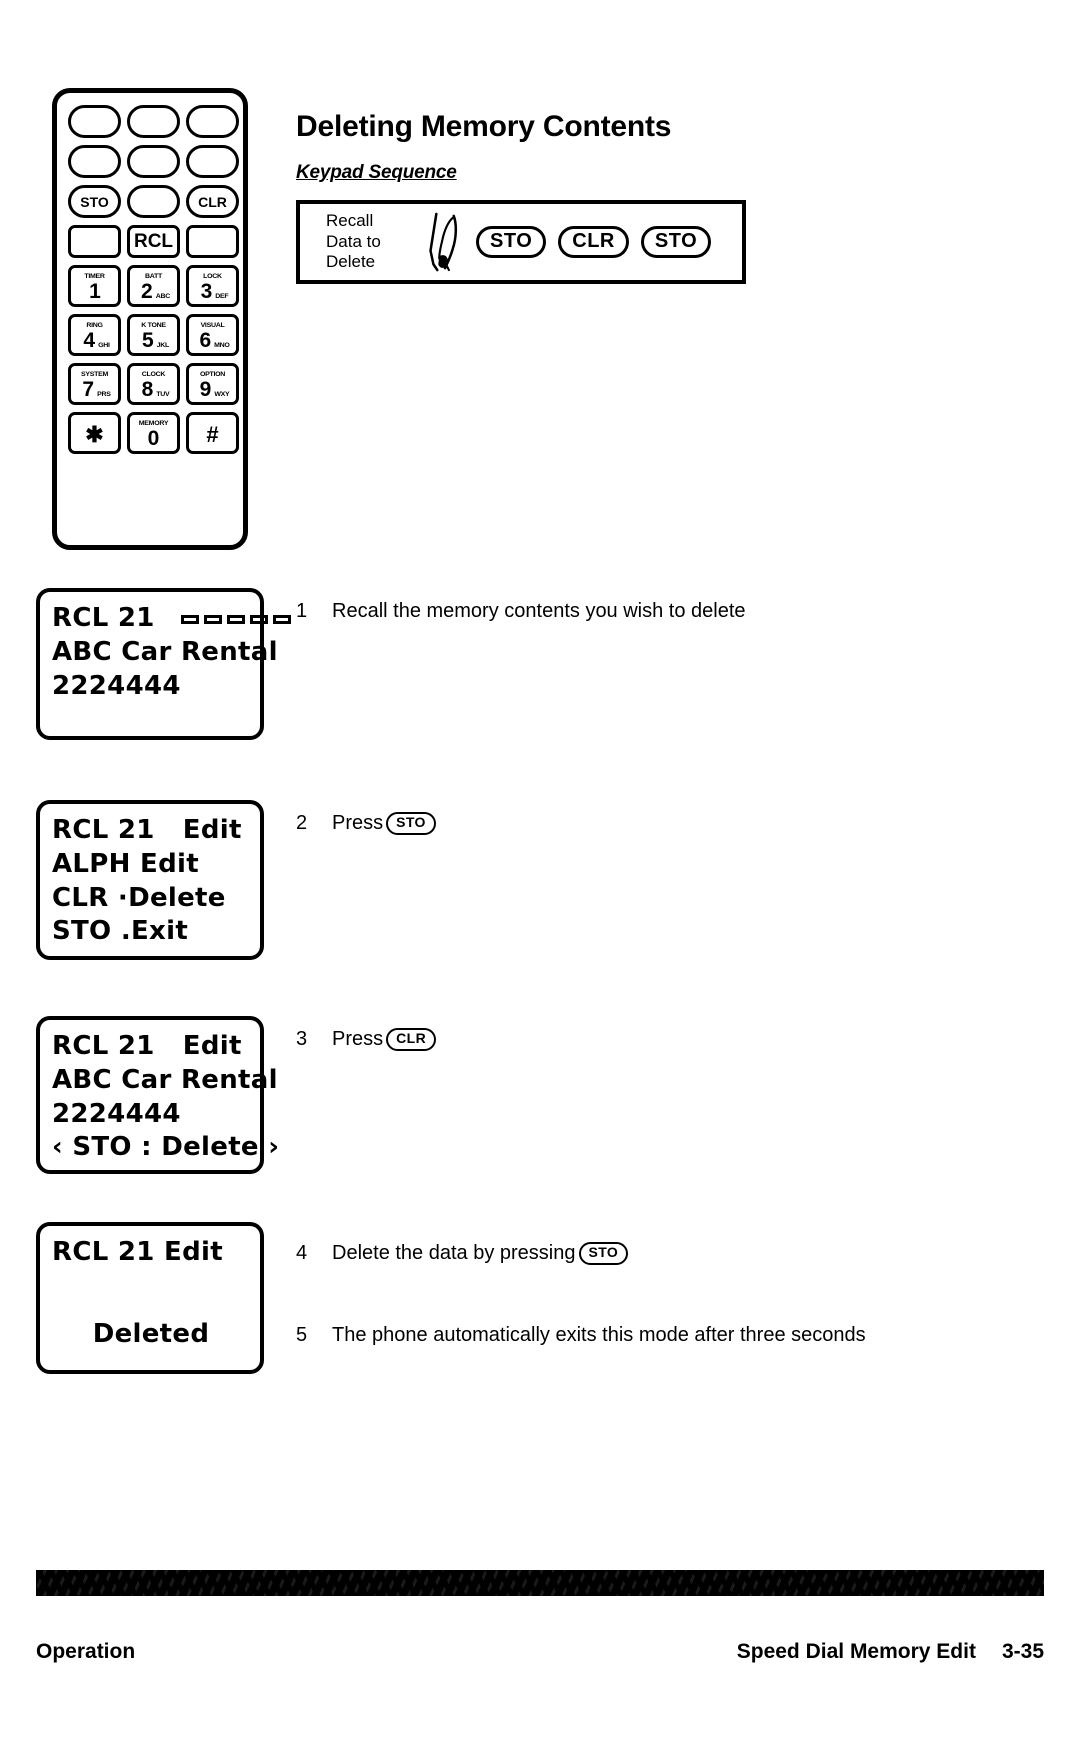  I want to click on lcd-1-line-2: ABC Car Rental, so click(165, 651).